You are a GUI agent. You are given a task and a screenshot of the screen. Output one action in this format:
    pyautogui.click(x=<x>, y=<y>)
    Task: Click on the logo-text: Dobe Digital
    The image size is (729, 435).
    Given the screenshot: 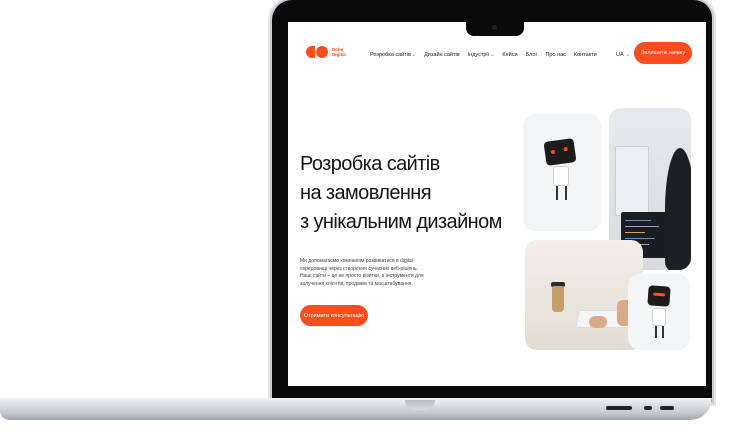 What is the action you would take?
    pyautogui.click(x=339, y=52)
    